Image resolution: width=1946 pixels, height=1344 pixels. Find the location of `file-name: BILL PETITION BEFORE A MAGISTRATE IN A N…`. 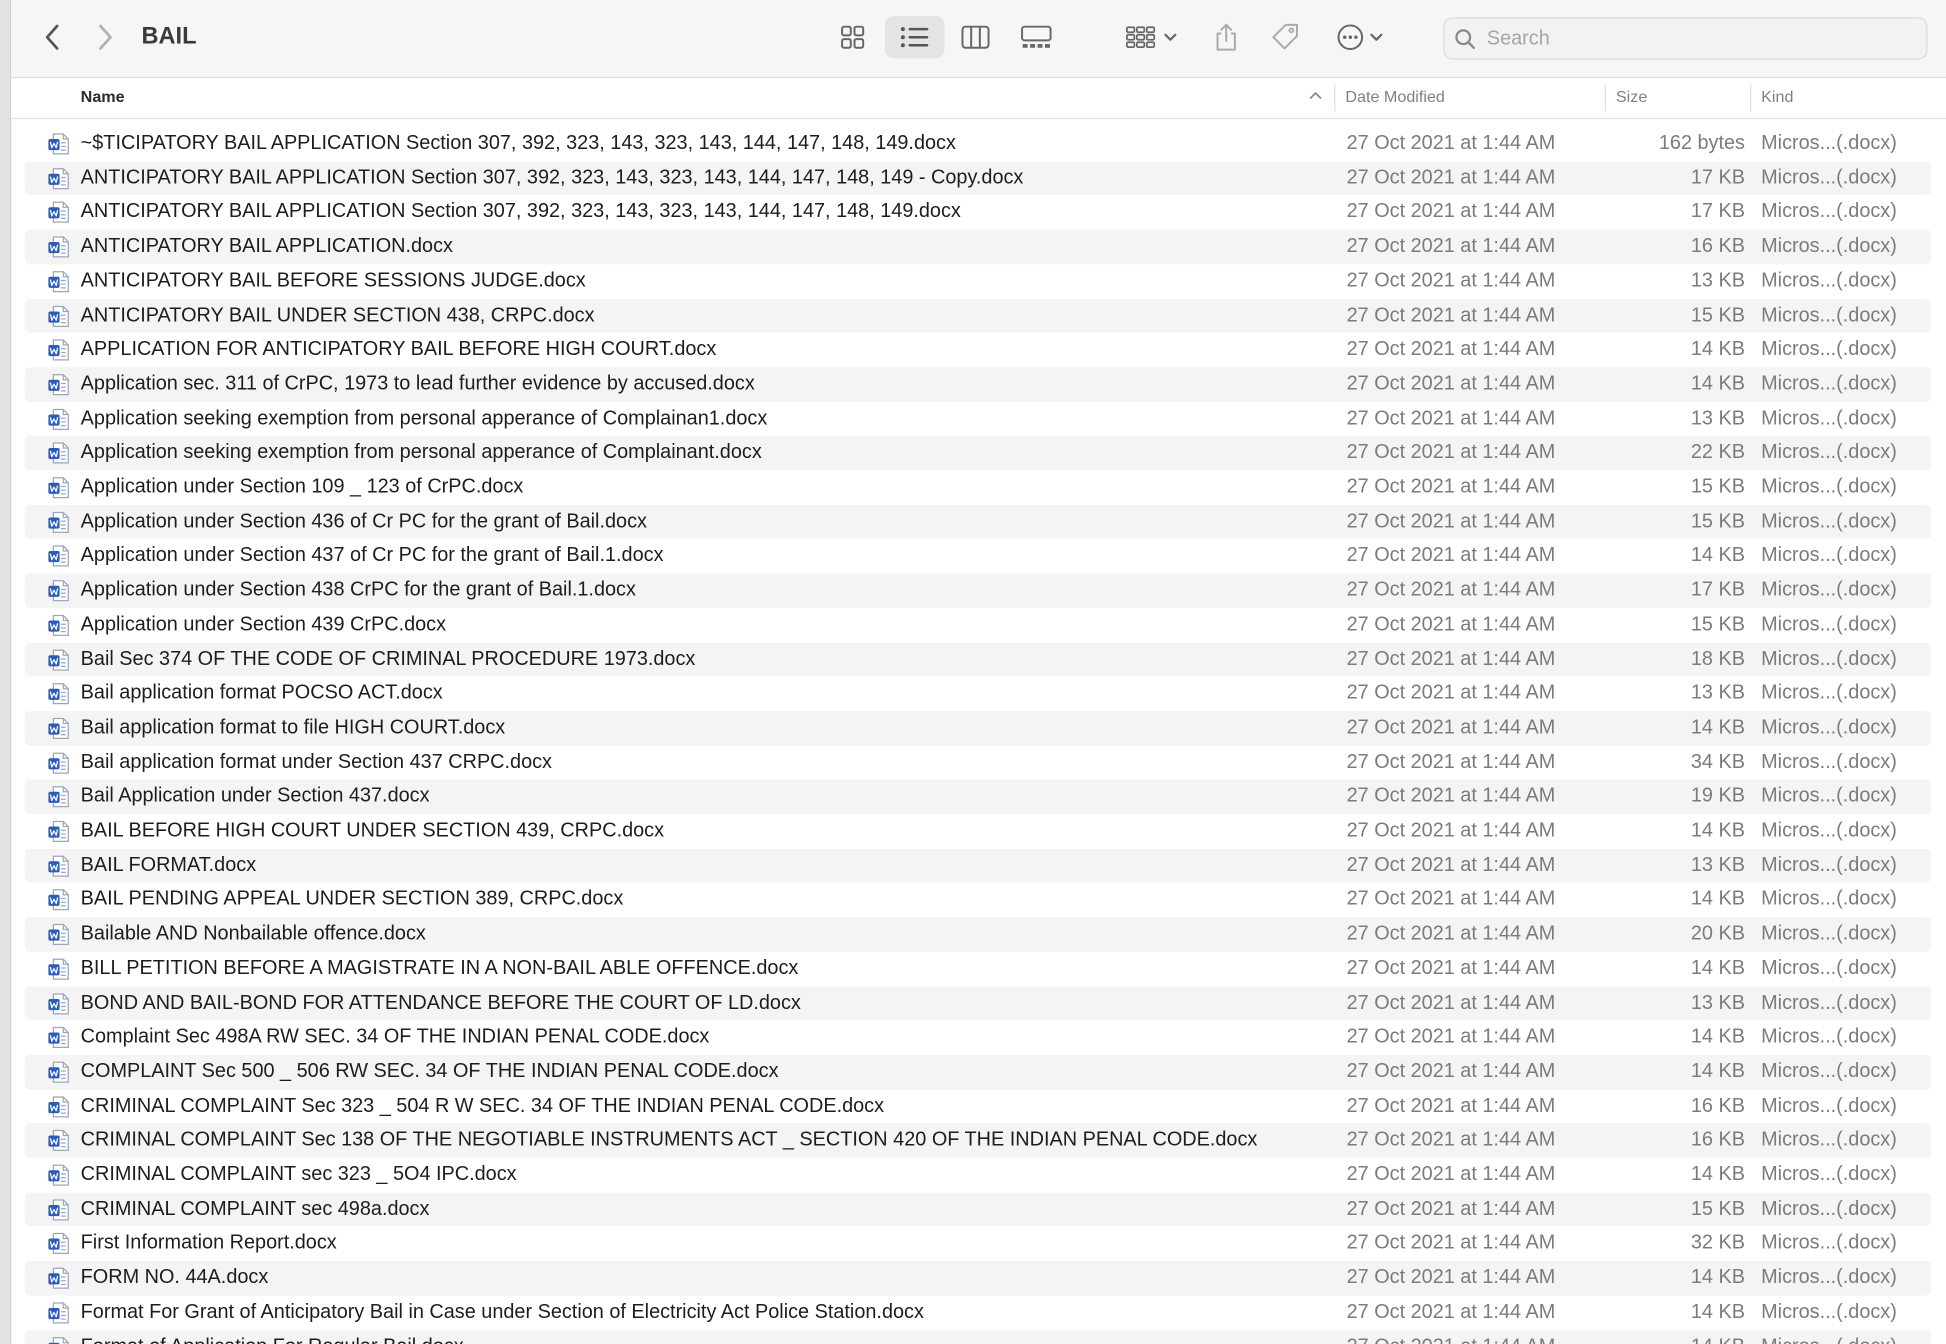

file-name: BILL PETITION BEFORE A MAGISTRATE IN A N… is located at coordinates (439, 968).